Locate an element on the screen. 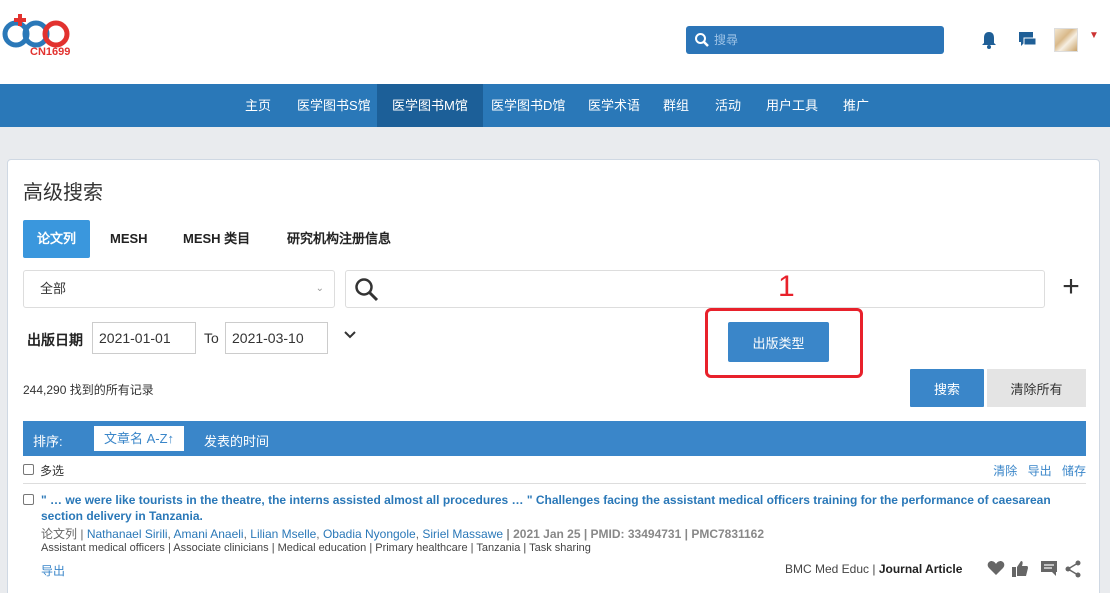 The image size is (1110, 593). nav-item-groups: 群组 is located at coordinates (676, 105).